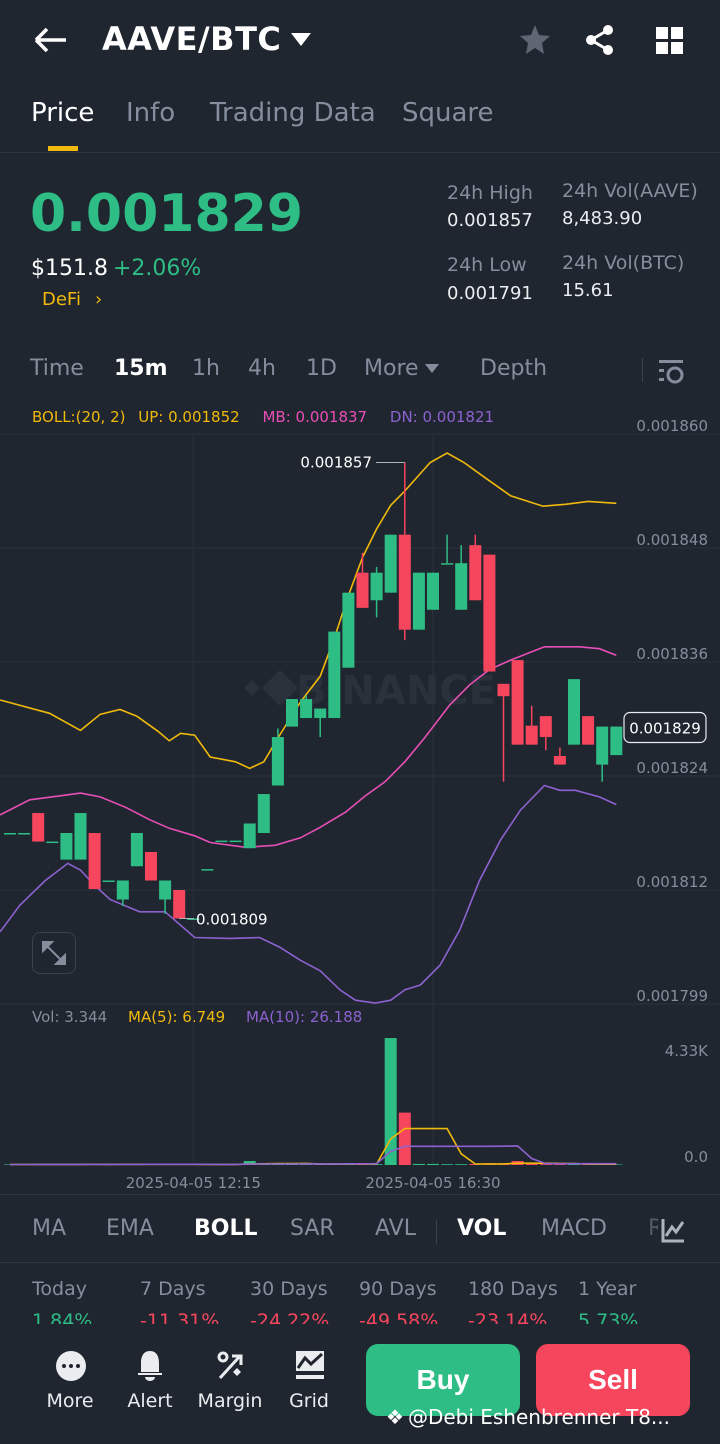 This screenshot has width=720, height=1444. I want to click on price-tick-label: 0.001860, so click(672, 426).